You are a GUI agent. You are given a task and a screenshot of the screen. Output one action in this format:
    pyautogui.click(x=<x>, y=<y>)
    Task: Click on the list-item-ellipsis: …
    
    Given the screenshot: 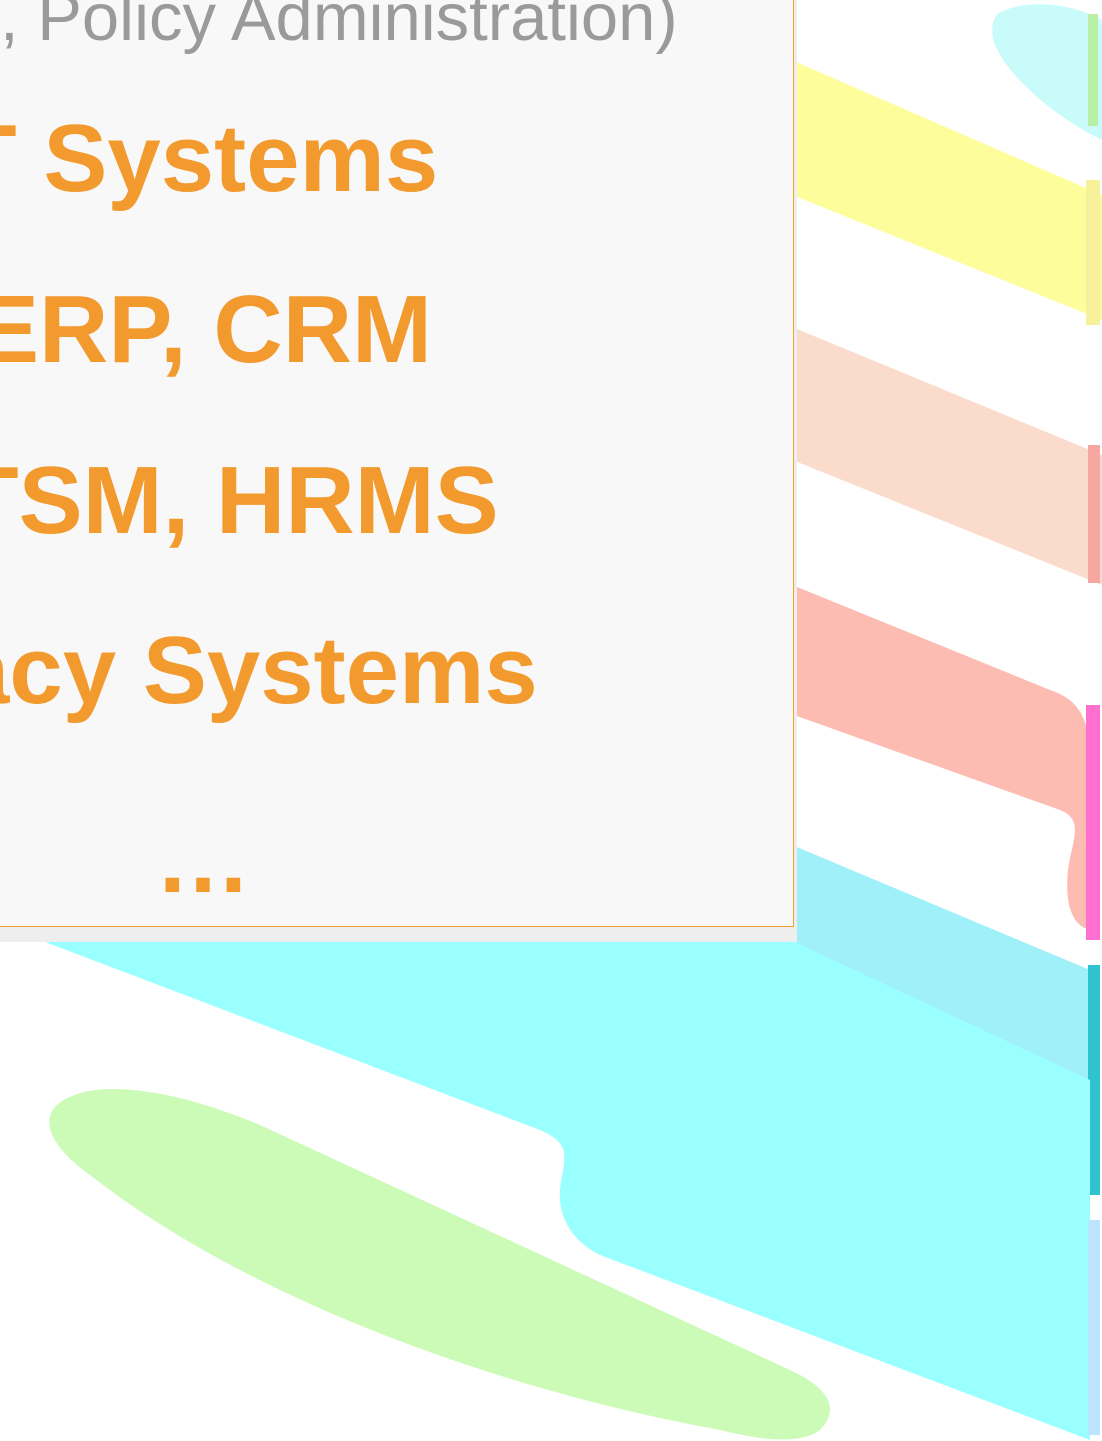 What is the action you would take?
    pyautogui.click(x=203, y=859)
    